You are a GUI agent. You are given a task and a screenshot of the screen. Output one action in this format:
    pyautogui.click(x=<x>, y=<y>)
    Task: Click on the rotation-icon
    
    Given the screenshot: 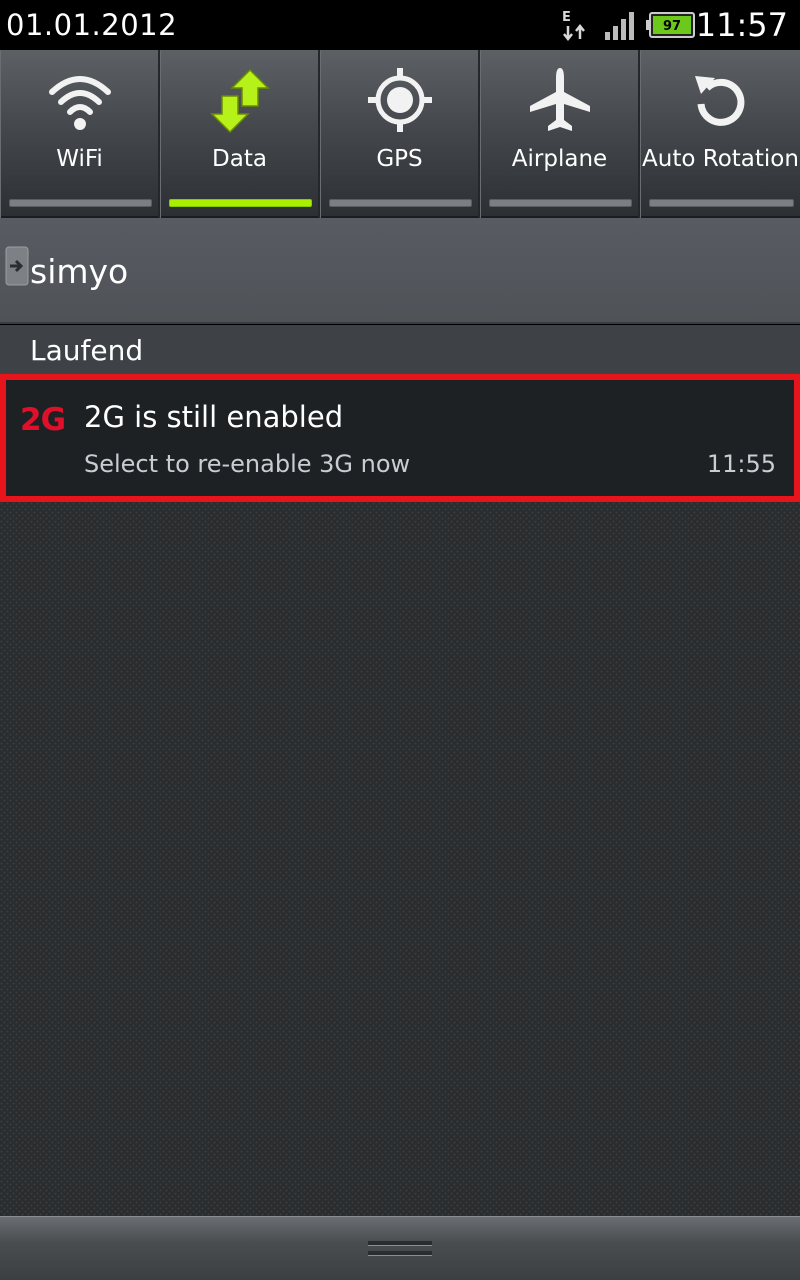 What is the action you would take?
    pyautogui.click(x=719, y=101)
    